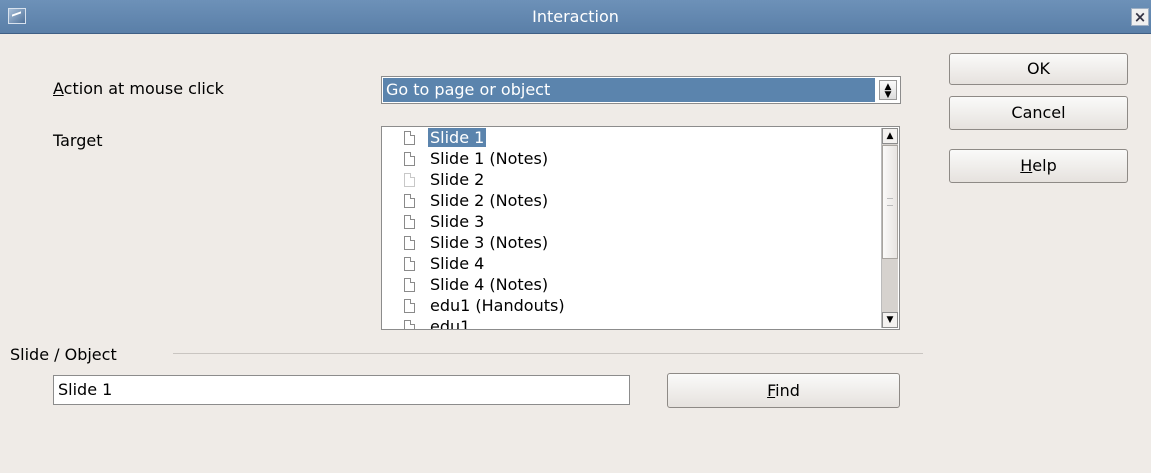 The image size is (1151, 473). I want to click on action-label-mnemonic: A, so click(58, 88).